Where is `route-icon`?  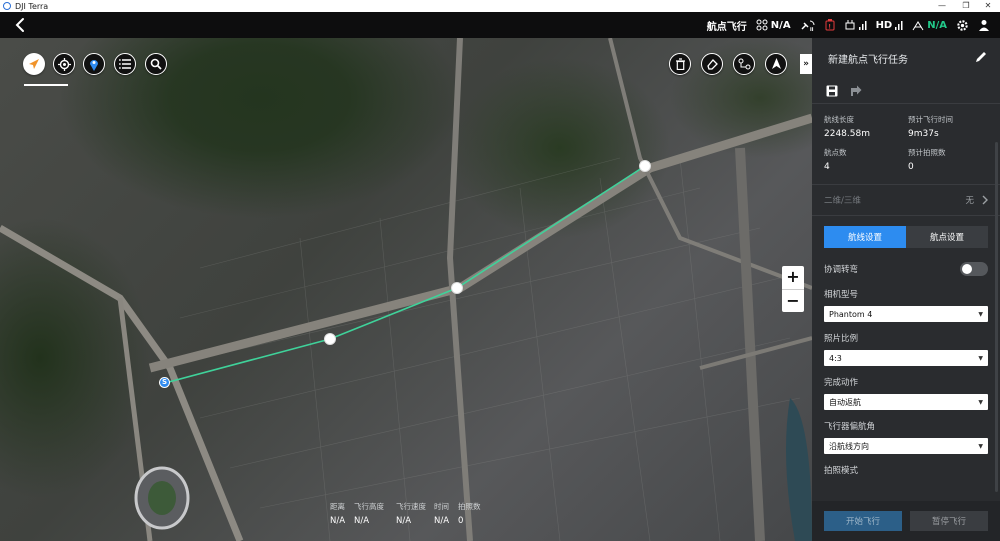
route-icon is located at coordinates (744, 64).